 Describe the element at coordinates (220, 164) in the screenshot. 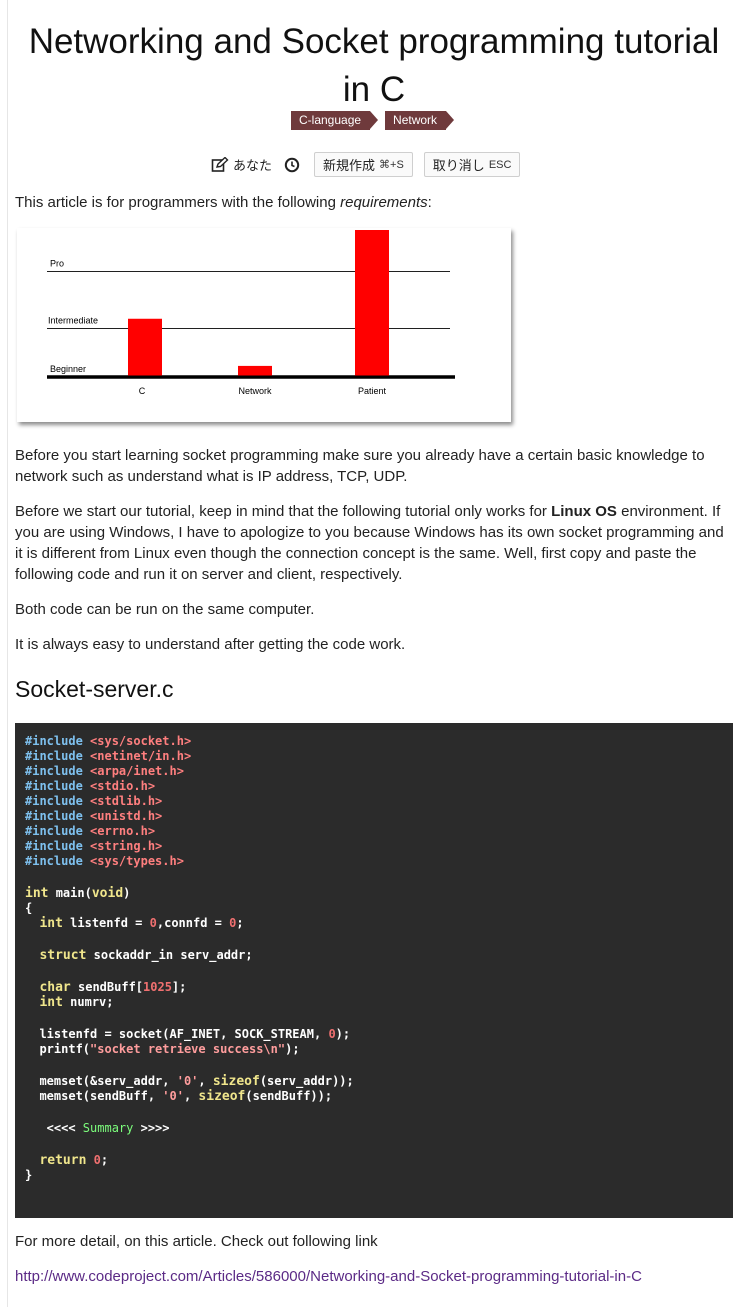

I see `edit-icon` at that location.